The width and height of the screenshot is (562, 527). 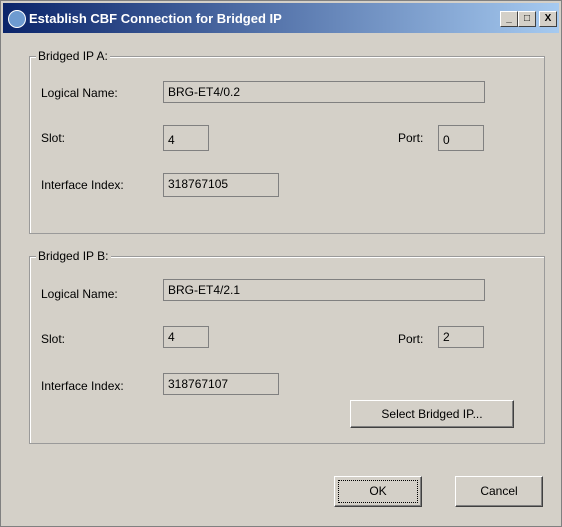 I want to click on ok-button: OK, so click(x=378, y=491).